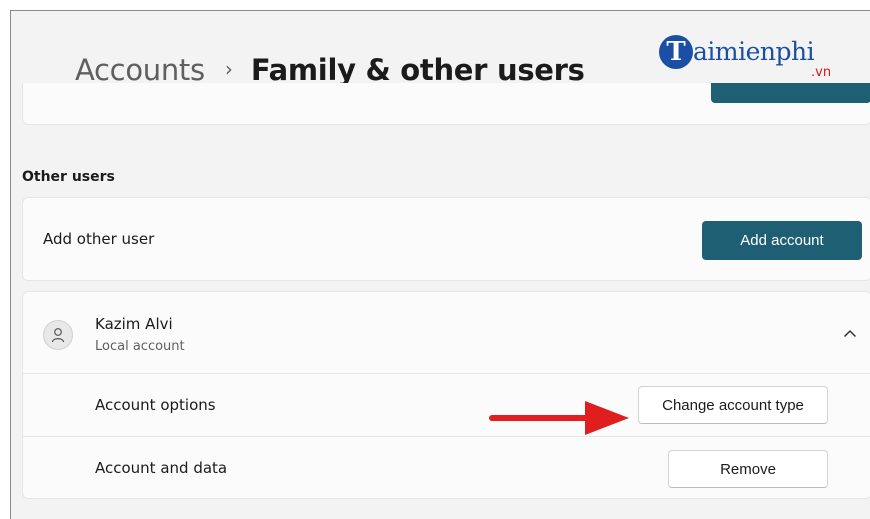  I want to click on add-other-user-label: Add other user, so click(99, 239).